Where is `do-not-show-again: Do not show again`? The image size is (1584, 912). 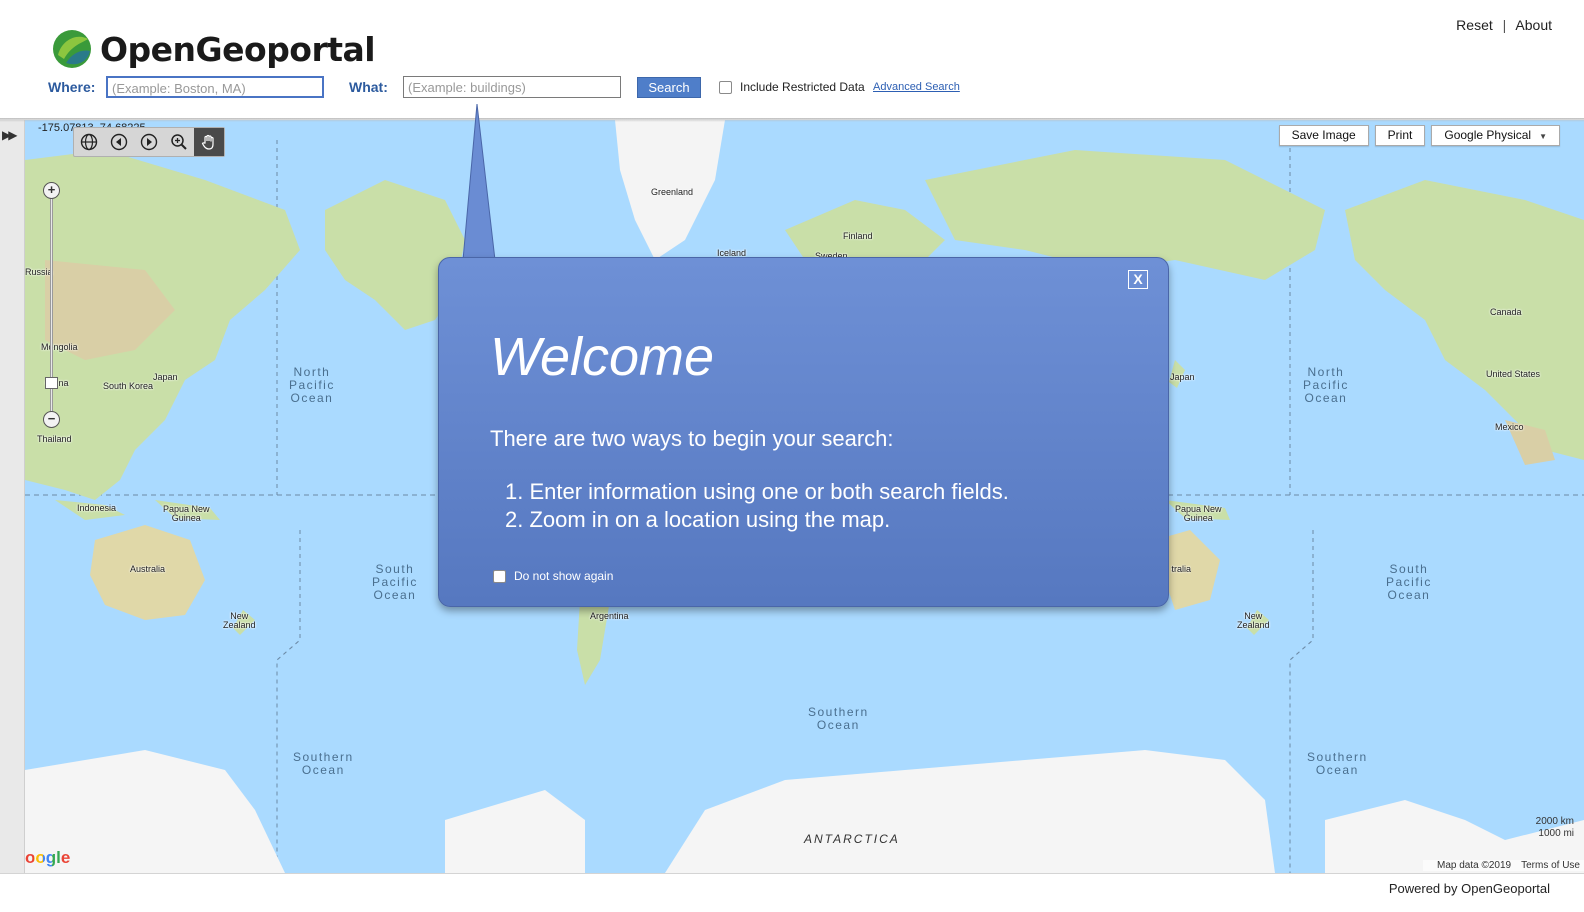
do-not-show-again: Do not show again is located at coordinates (553, 576).